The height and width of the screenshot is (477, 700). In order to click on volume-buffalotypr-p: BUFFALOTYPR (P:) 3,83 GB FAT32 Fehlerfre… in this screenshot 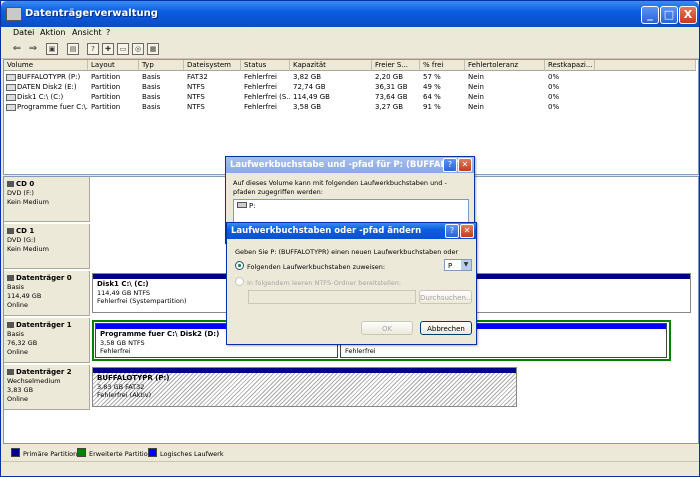, I will do `click(304, 387)`.